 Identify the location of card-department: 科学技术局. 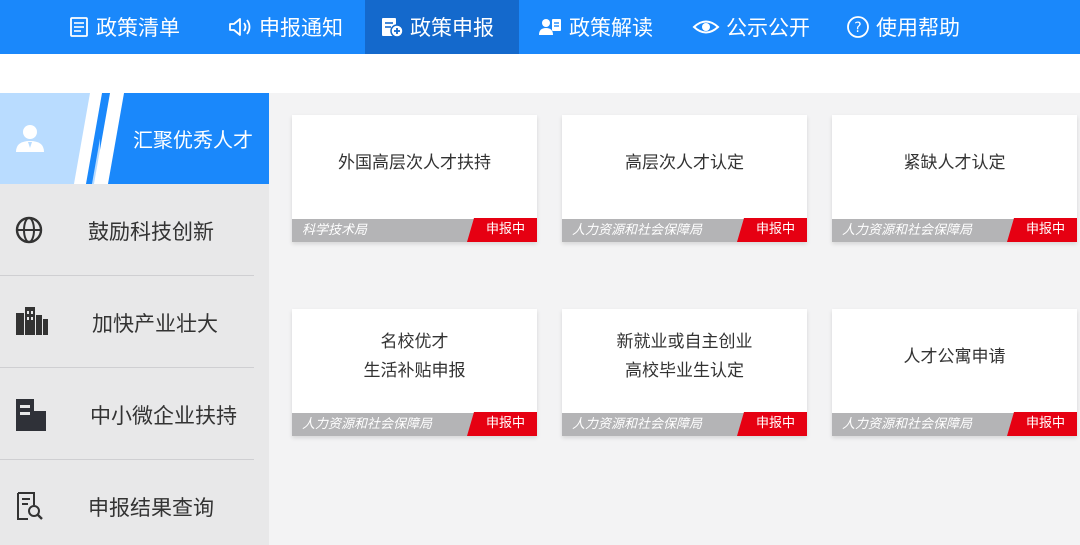
(335, 230).